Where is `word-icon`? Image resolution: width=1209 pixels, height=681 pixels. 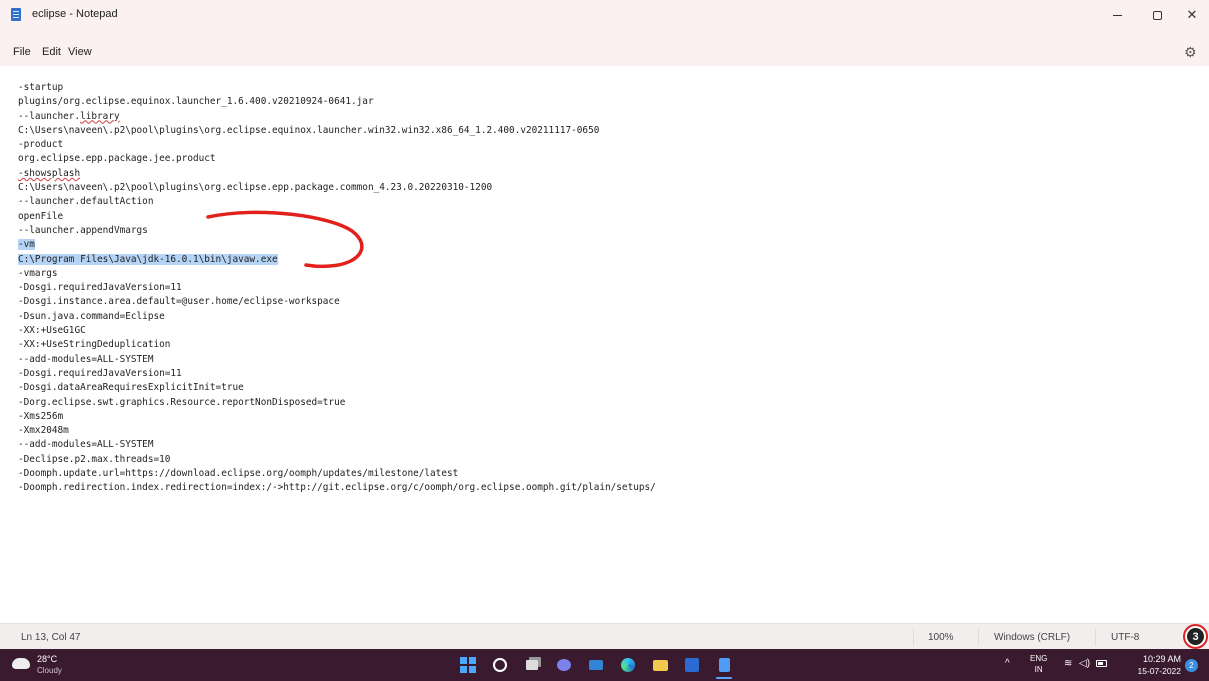
word-icon is located at coordinates (692, 665).